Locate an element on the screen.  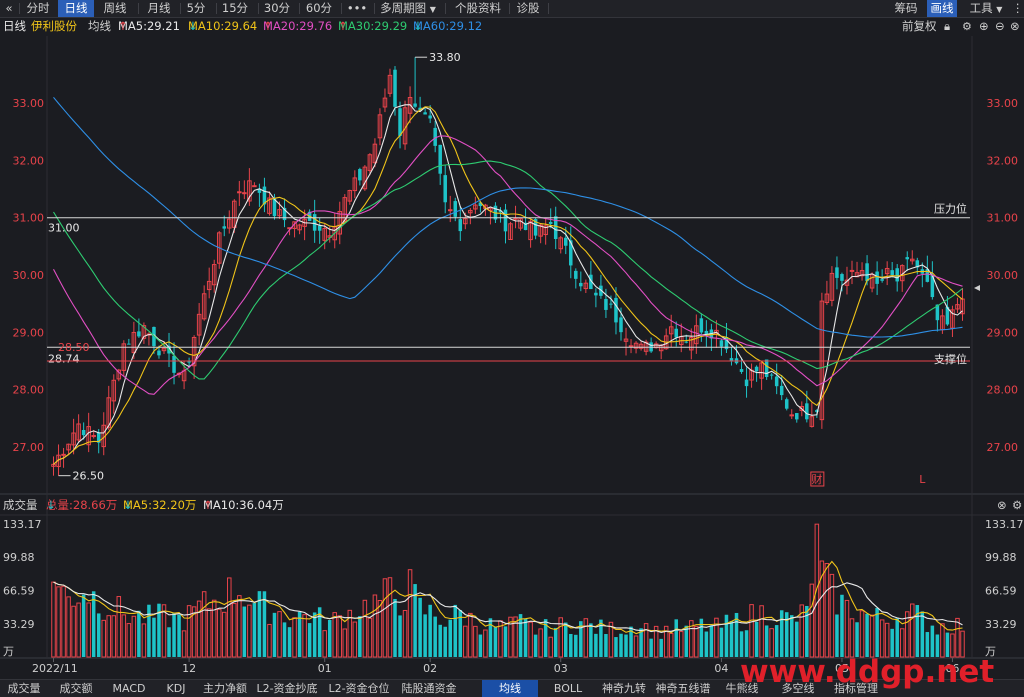
indicator-tab: L2-资金仓位 is located at coordinates (359, 688).